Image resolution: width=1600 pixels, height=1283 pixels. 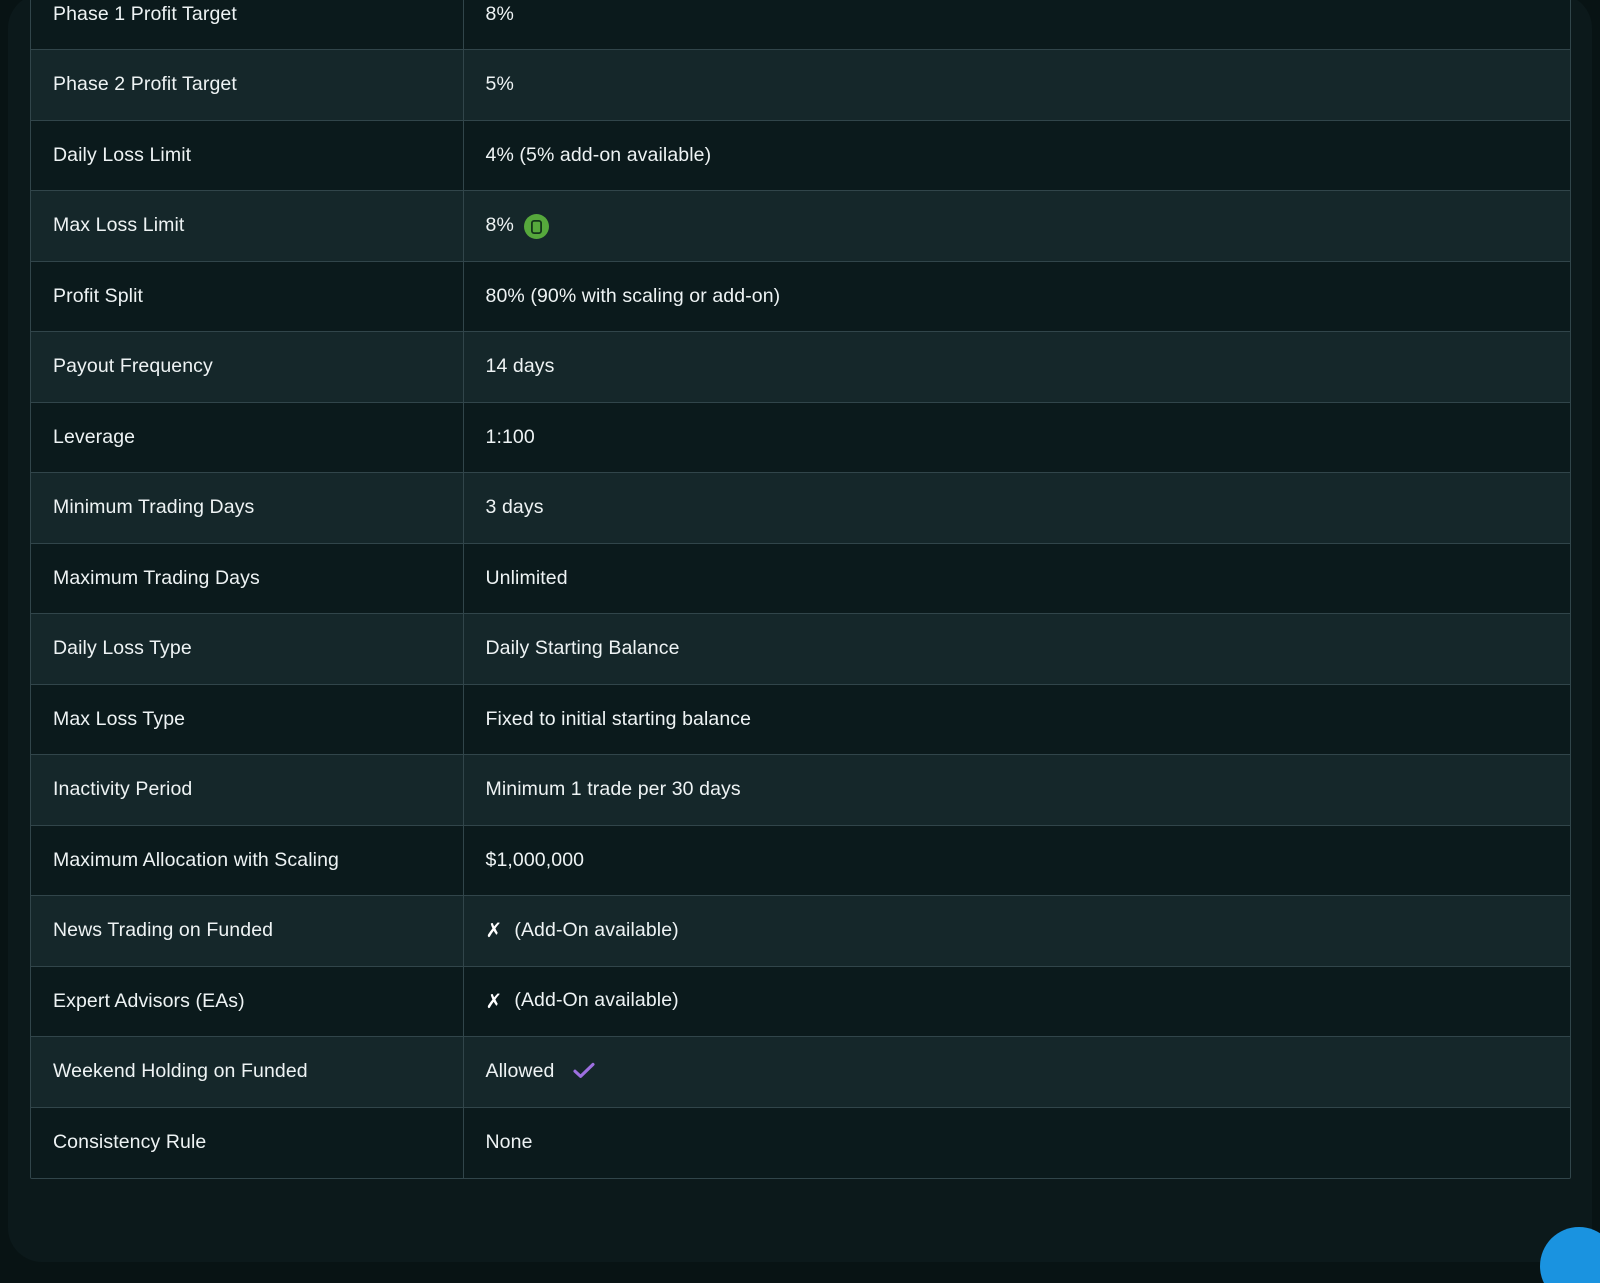 What do you see at coordinates (196, 859) in the screenshot?
I see `spec-label-text: Maximum Allocation with Scaling` at bounding box center [196, 859].